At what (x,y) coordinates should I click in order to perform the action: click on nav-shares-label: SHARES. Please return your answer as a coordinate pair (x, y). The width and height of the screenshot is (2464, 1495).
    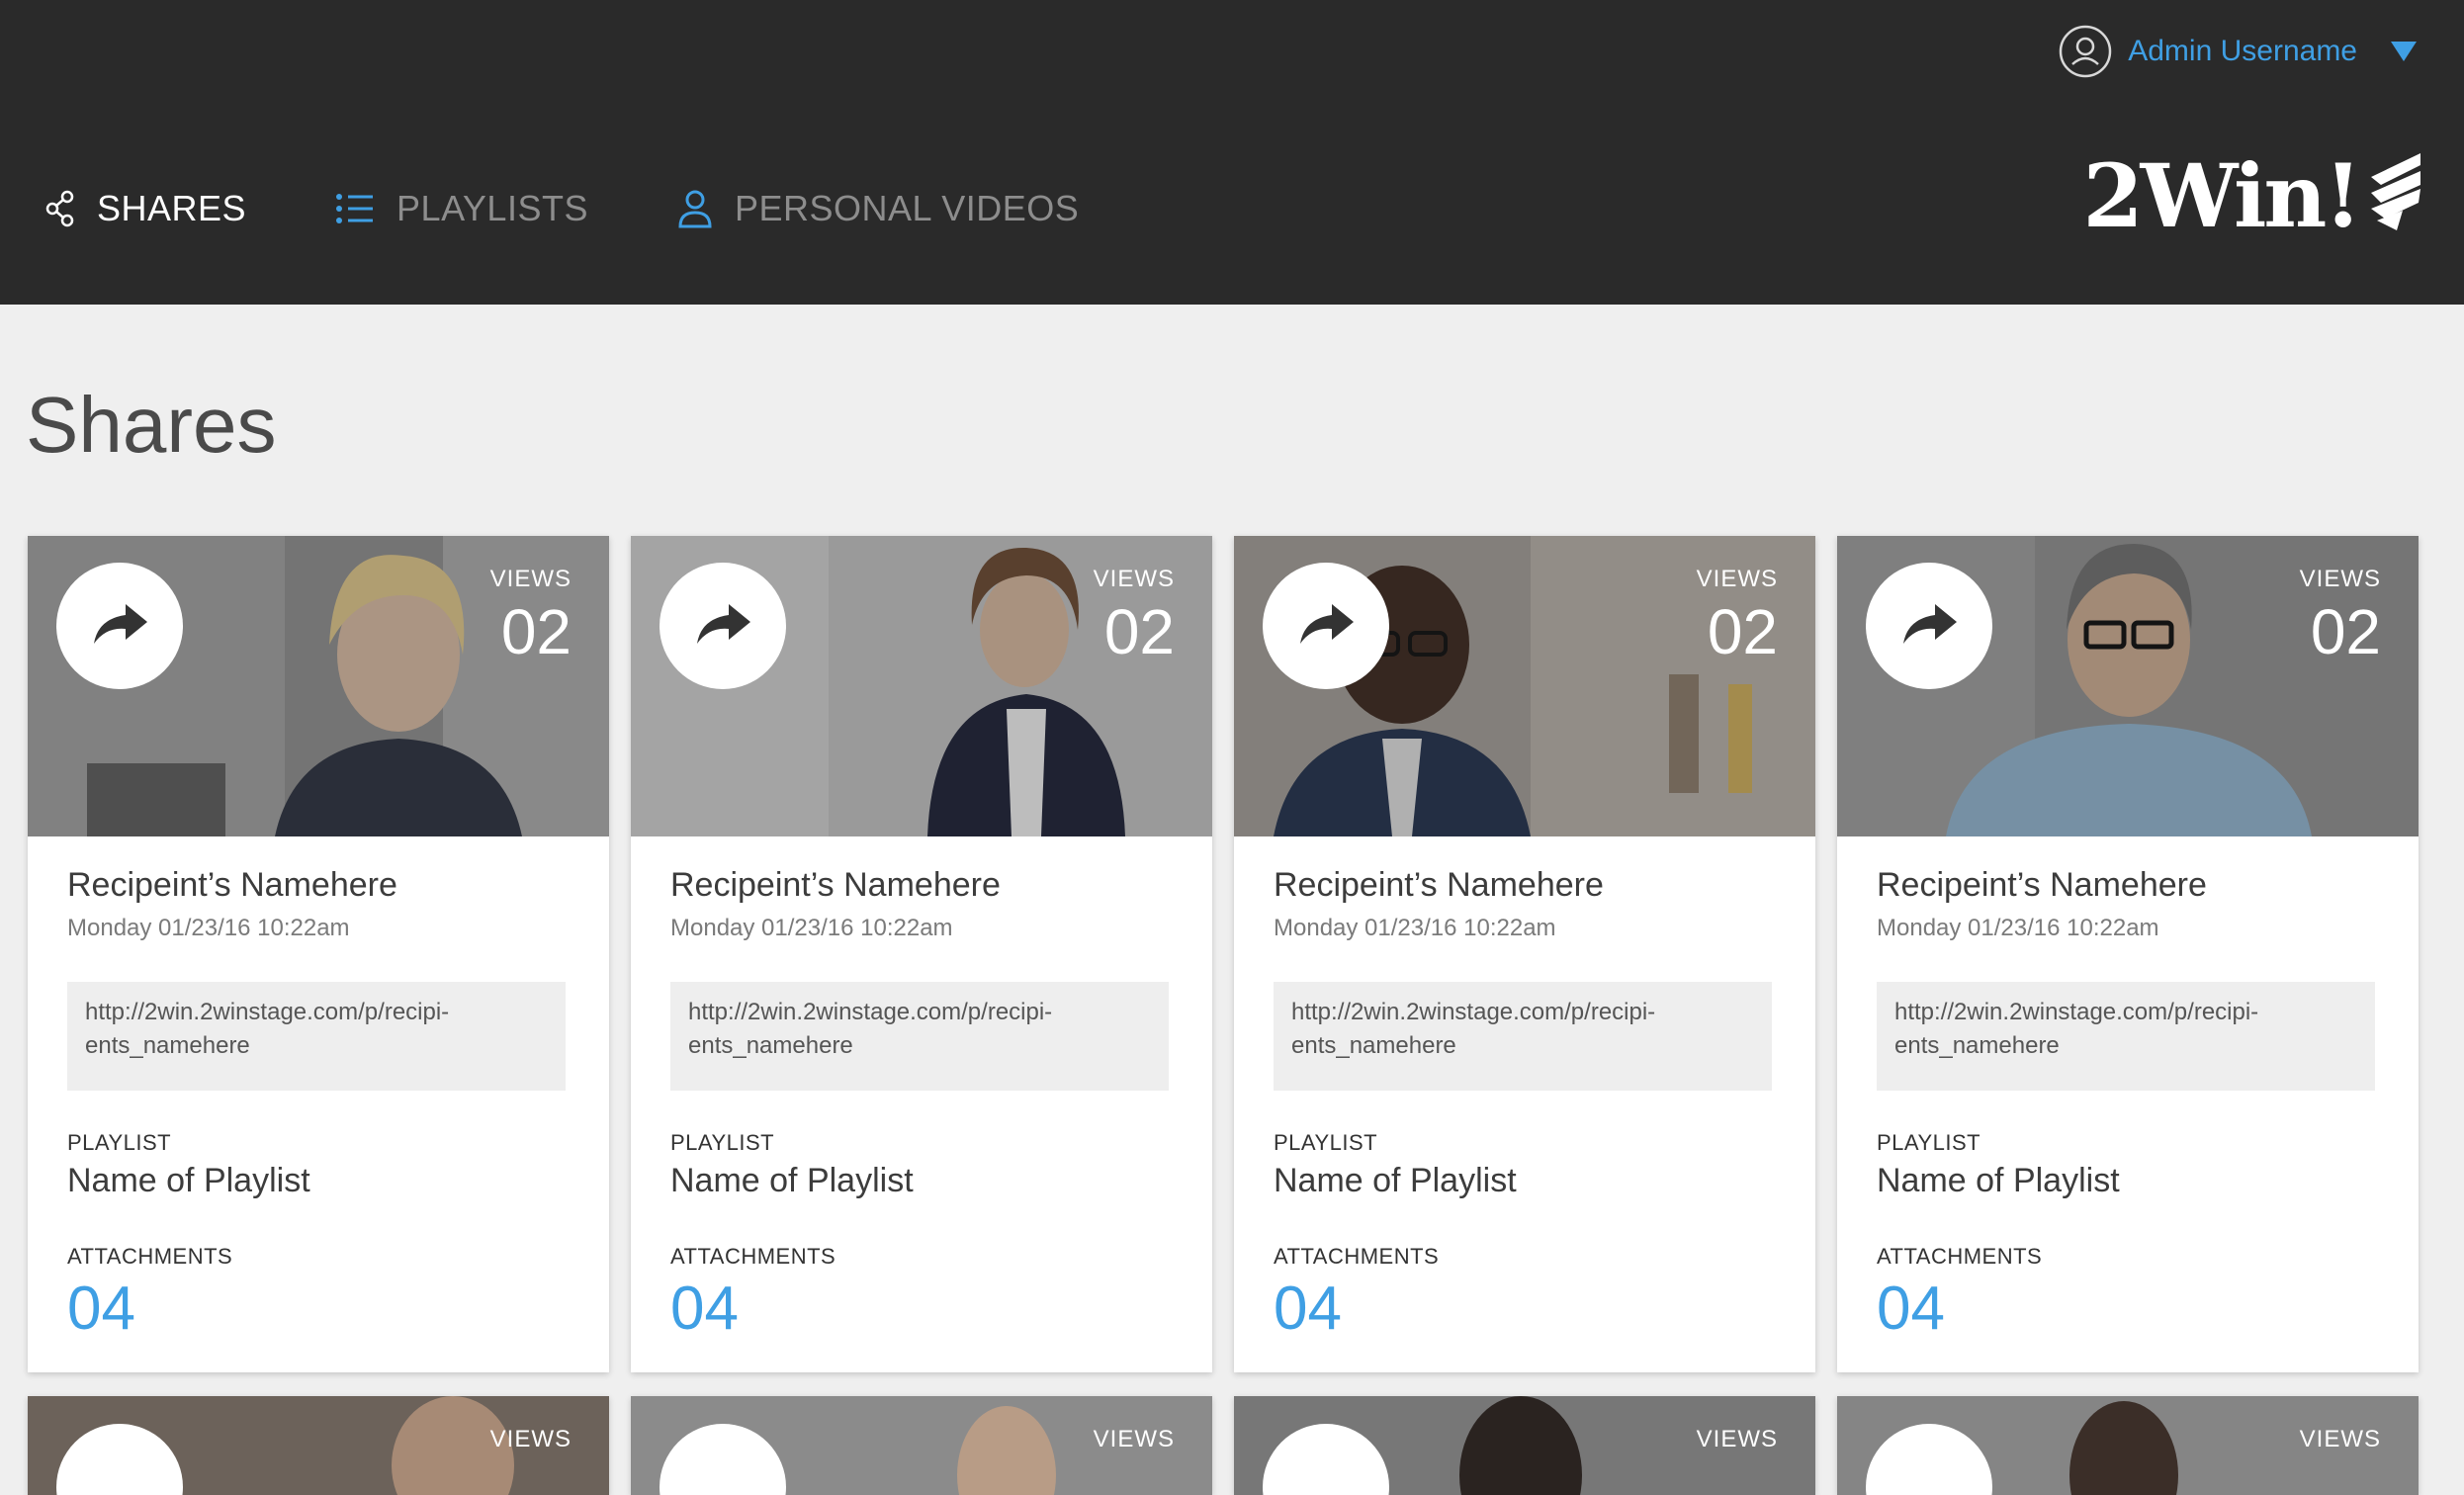
    Looking at the image, I should click on (172, 208).